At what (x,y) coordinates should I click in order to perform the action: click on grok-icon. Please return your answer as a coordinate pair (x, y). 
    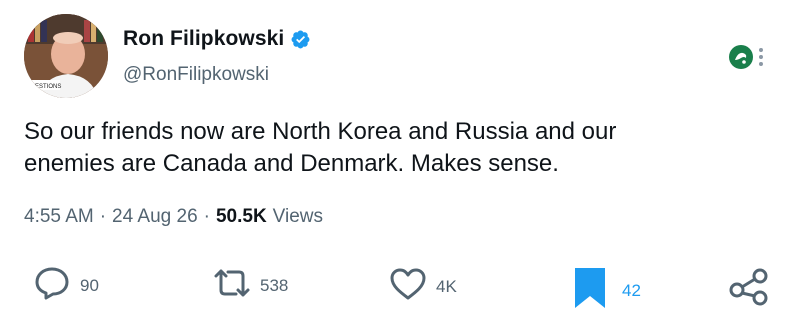
    Looking at the image, I should click on (741, 57).